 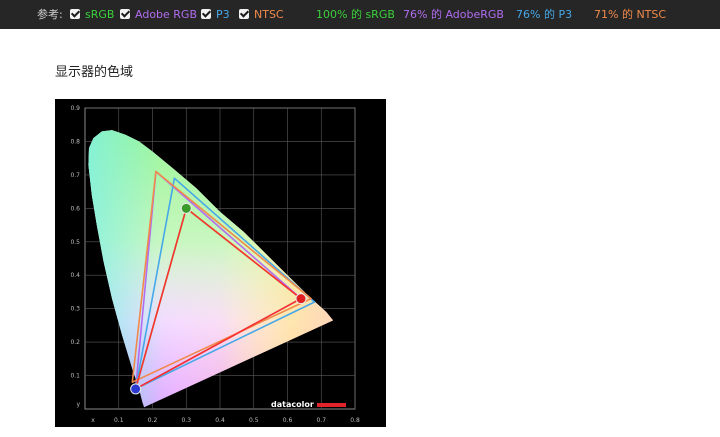 What do you see at coordinates (78, 404) in the screenshot?
I see `y-axis-label: y` at bounding box center [78, 404].